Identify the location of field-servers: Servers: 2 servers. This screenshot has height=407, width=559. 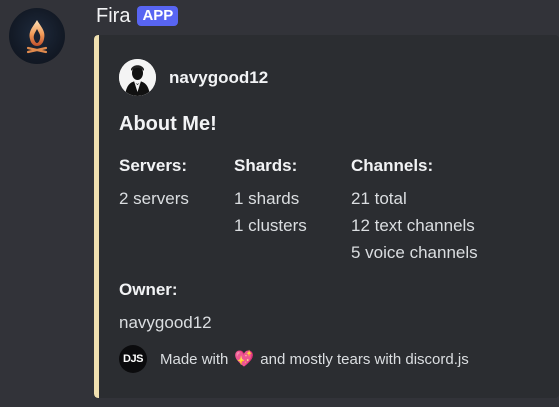
(154, 183).